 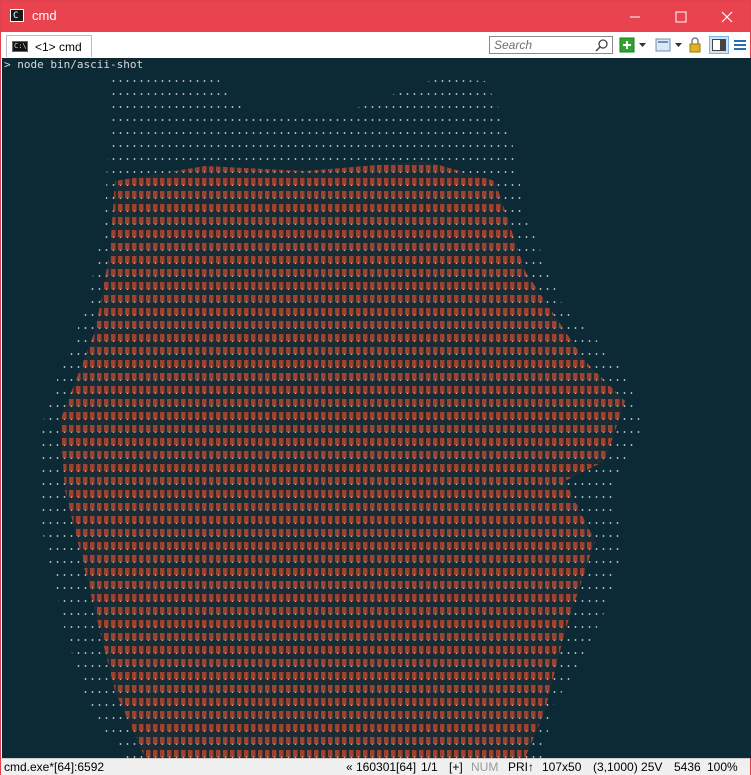 I want to click on search-box, so click(x=551, y=45).